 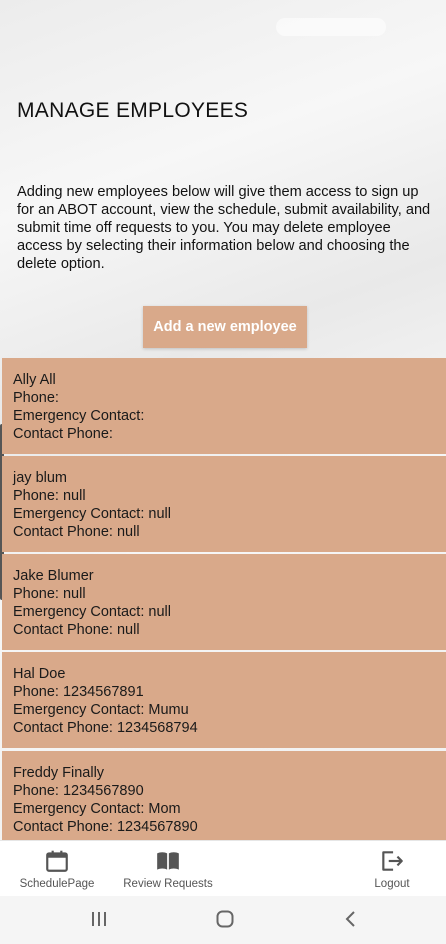 What do you see at coordinates (223, 868) in the screenshot?
I see `bottom-nav: SchedulePage Review Requests Logout` at bounding box center [223, 868].